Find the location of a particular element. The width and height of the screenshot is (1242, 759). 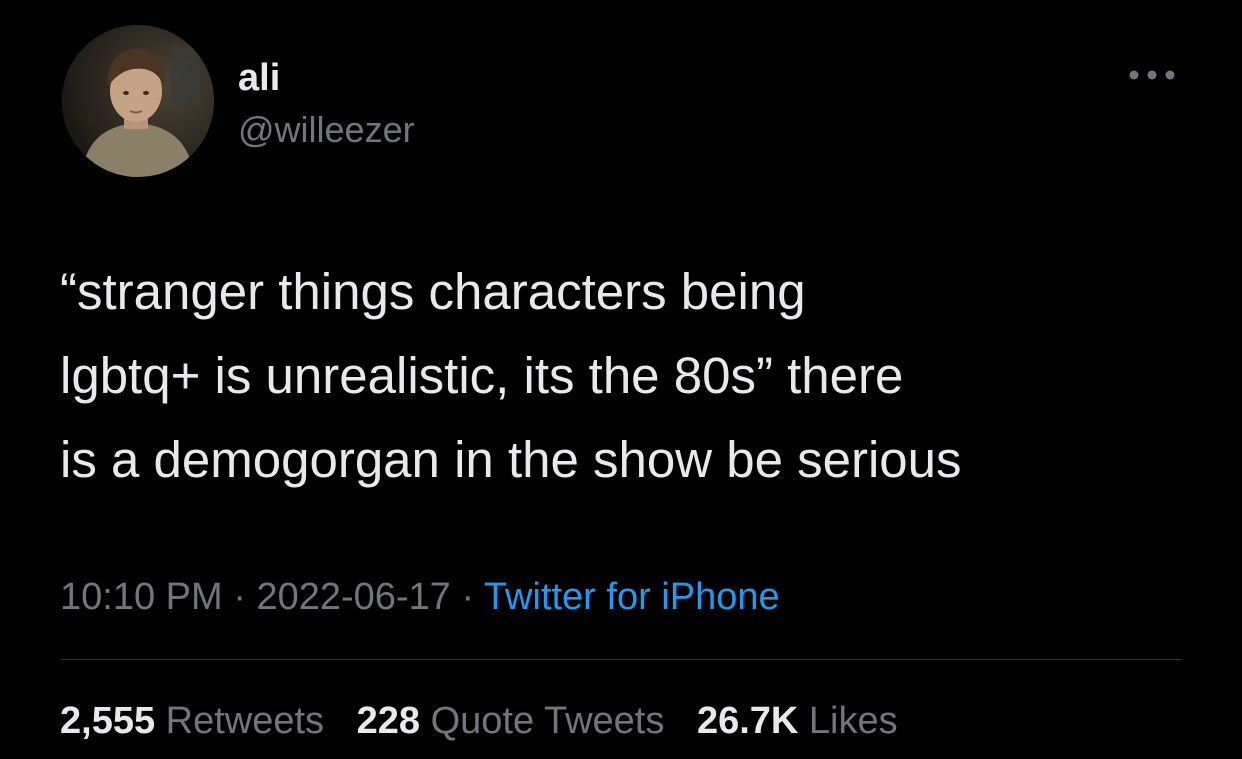

profile-photo-icon is located at coordinates (138, 101).